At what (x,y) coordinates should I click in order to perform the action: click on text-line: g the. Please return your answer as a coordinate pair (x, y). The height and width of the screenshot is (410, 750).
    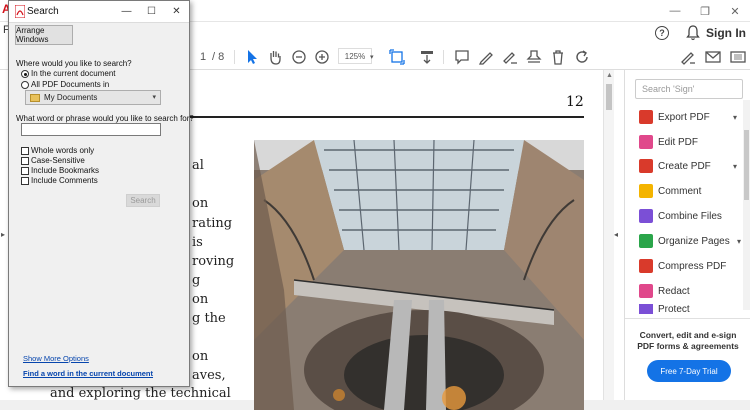
    Looking at the image, I should click on (209, 318).